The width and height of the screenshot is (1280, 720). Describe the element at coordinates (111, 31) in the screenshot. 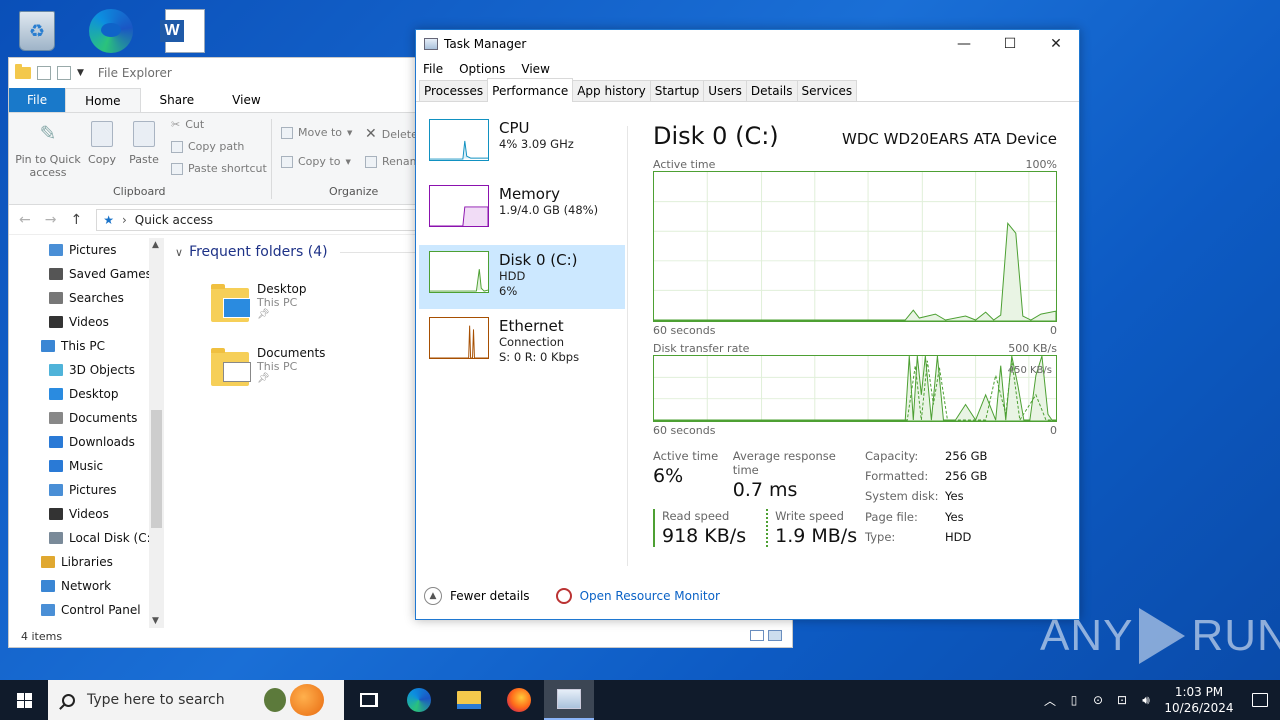

I see `edge-desktop-icon` at that location.